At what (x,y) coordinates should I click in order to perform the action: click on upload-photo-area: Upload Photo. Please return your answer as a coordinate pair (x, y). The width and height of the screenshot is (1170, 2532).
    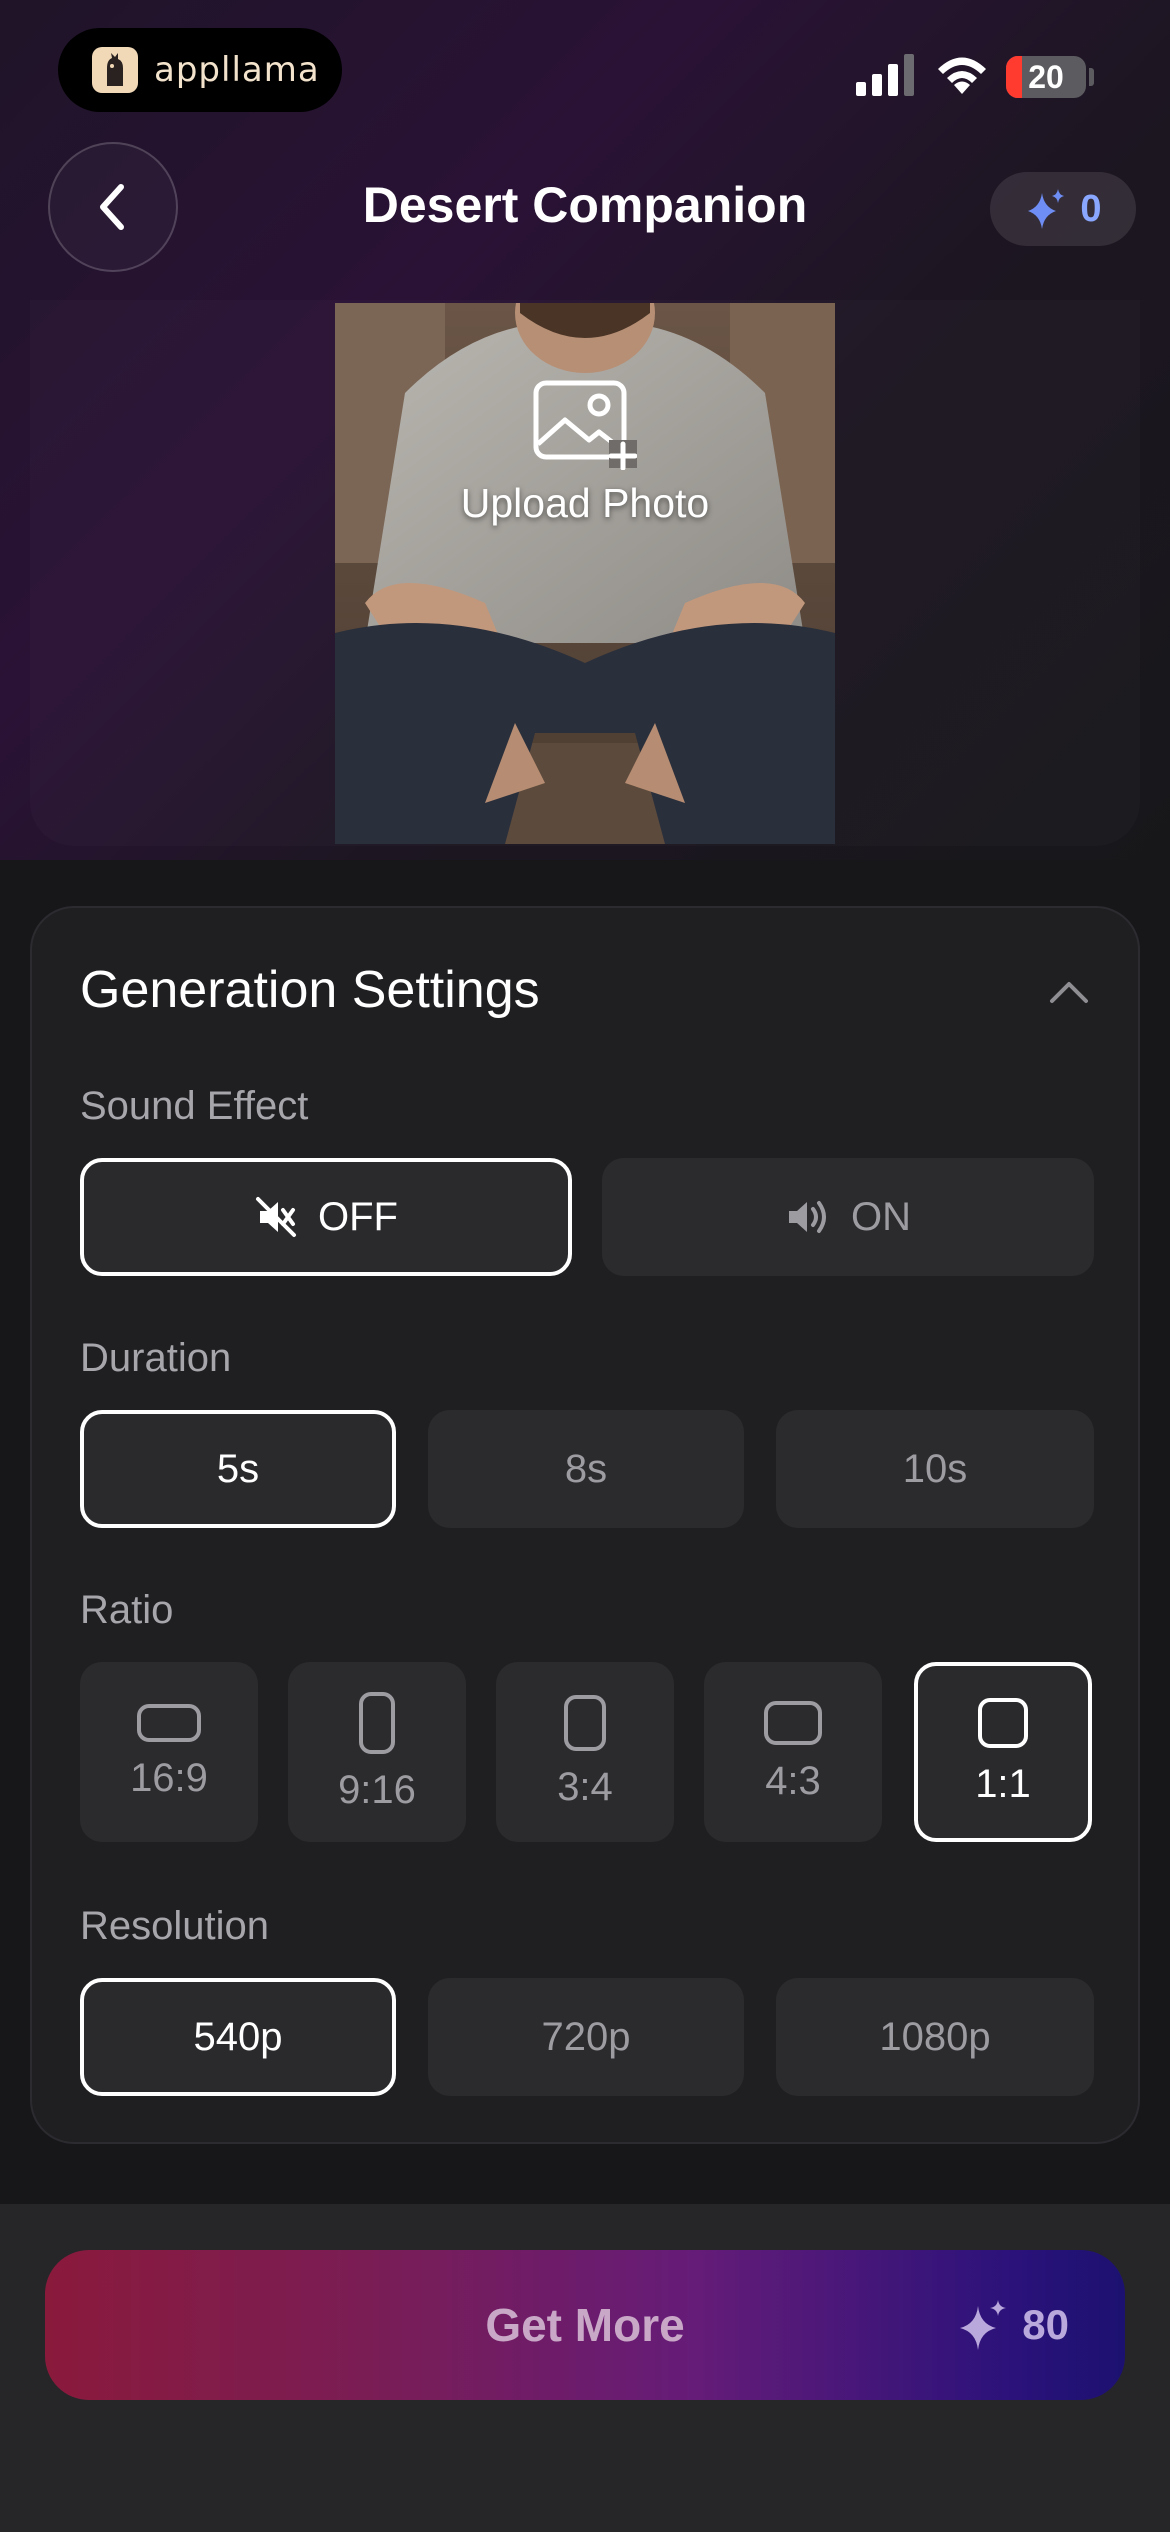
    Looking at the image, I should click on (585, 480).